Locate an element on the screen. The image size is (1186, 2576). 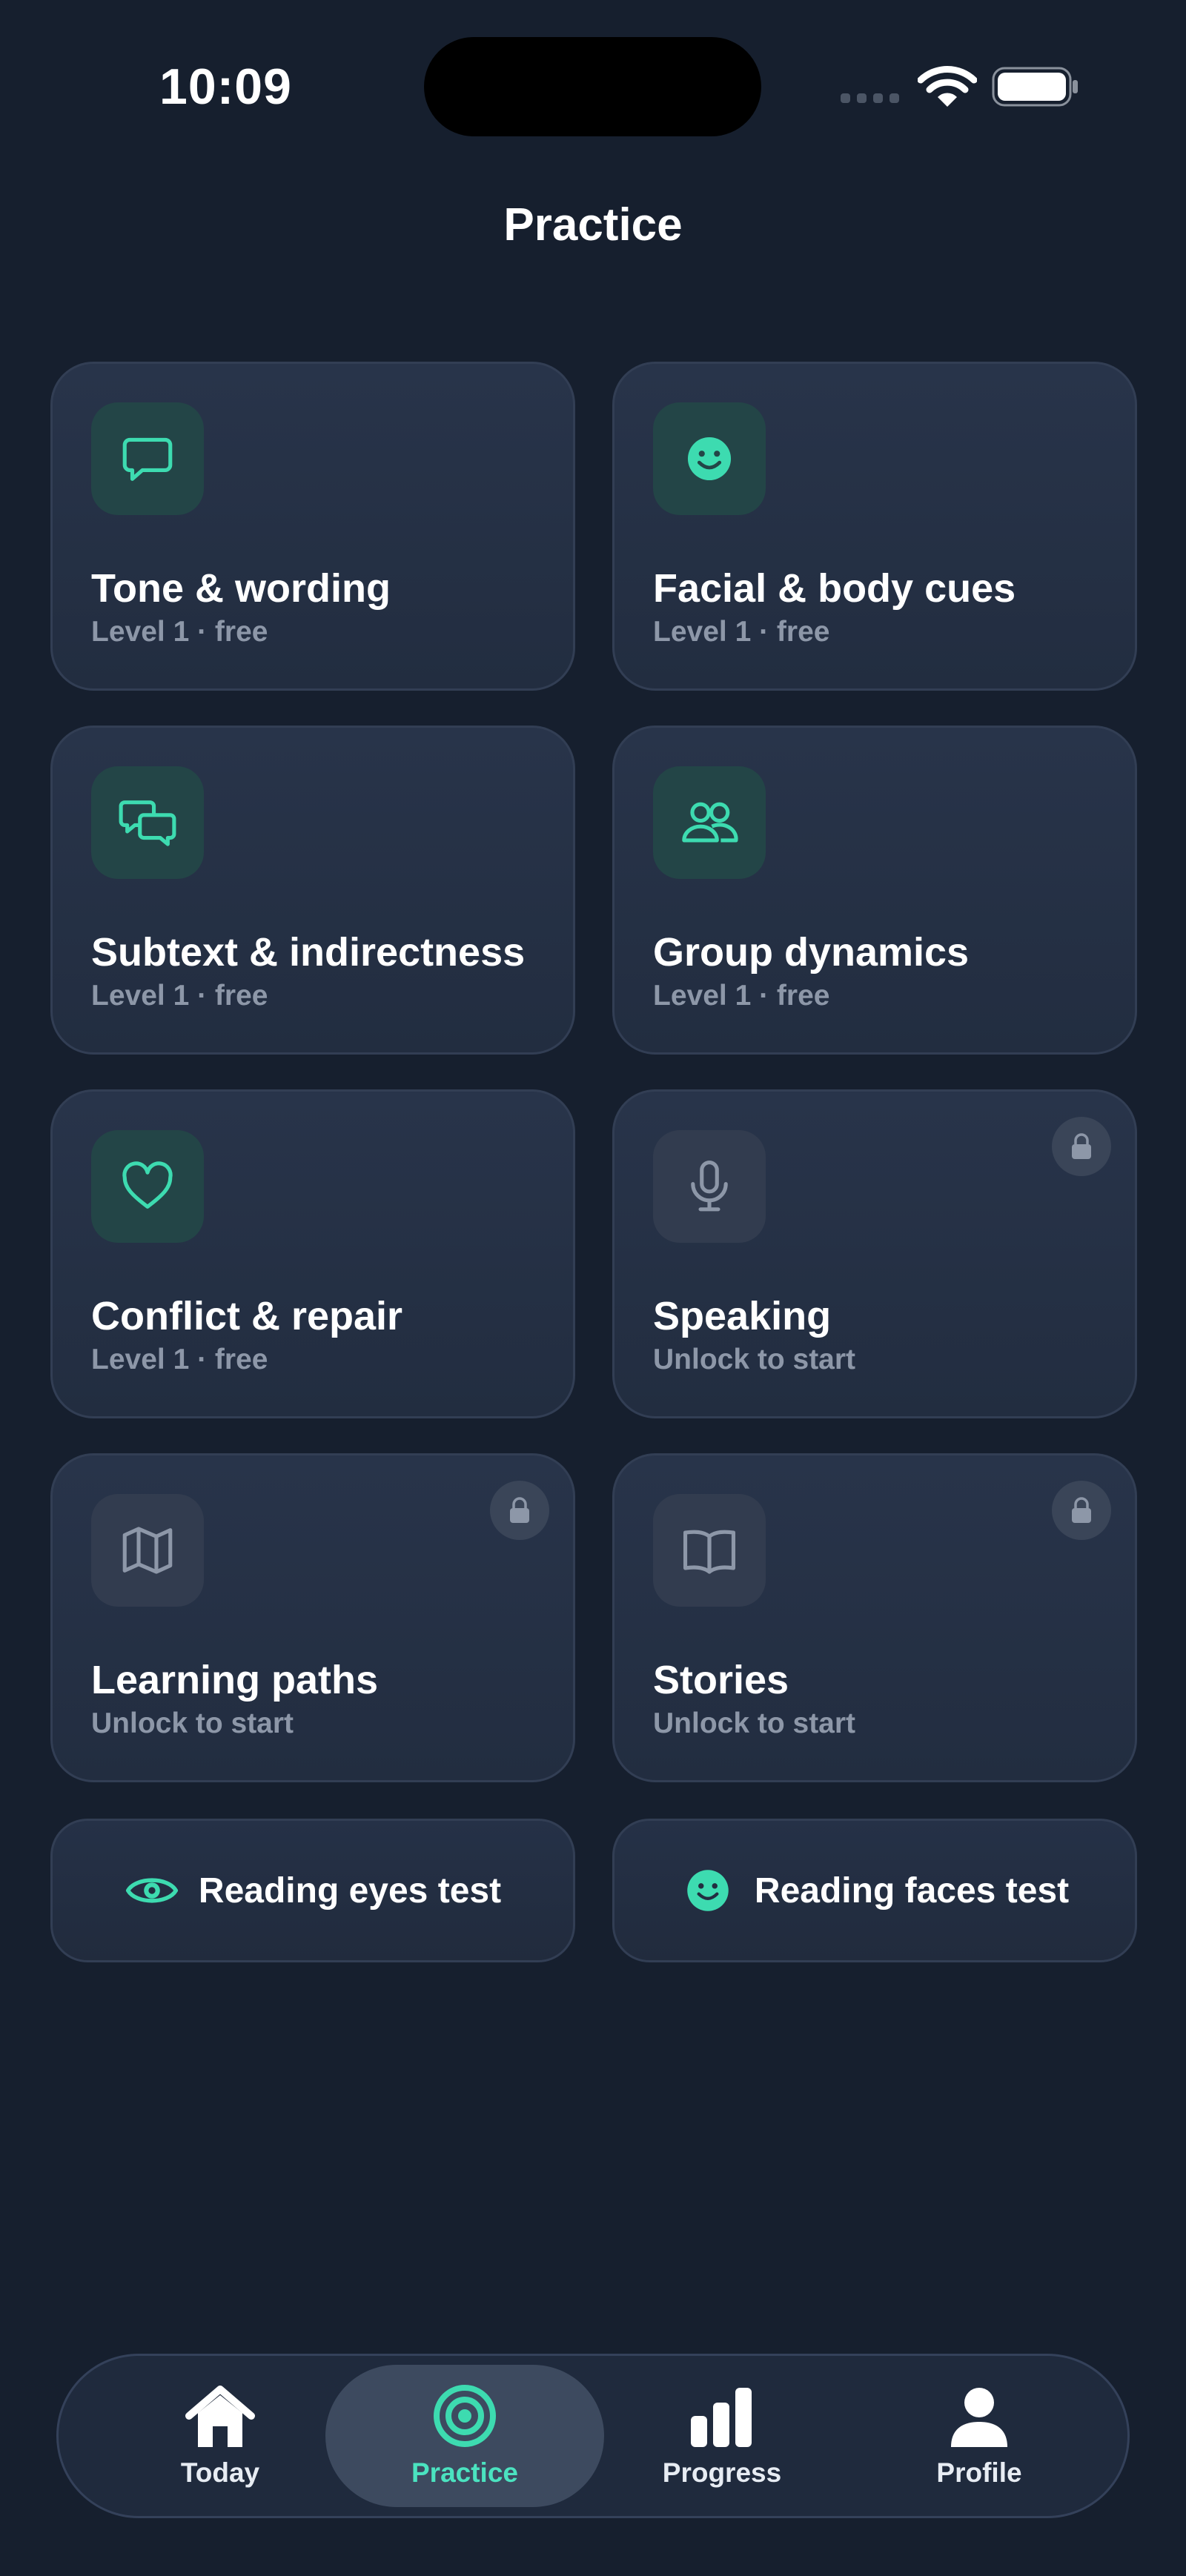
battery-icon is located at coordinates (1035, 87).